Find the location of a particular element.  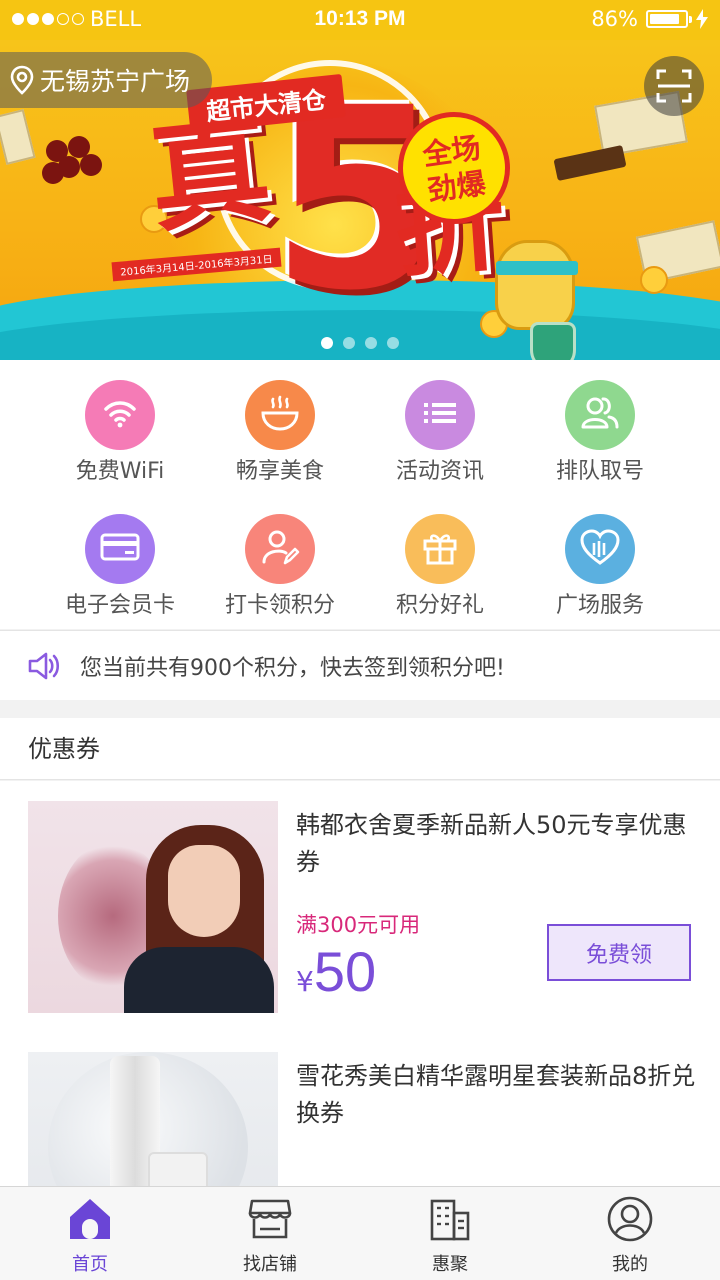

service-item: 广场服务 is located at coordinates (600, 561).